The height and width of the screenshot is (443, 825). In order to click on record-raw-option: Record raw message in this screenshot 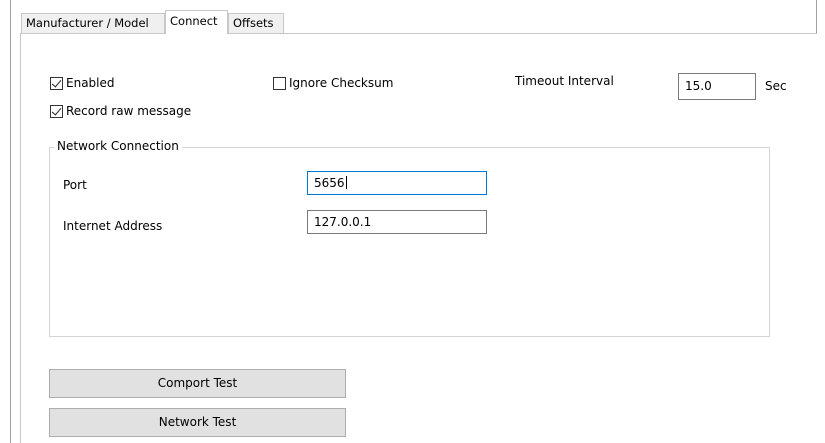, I will do `click(120, 111)`.